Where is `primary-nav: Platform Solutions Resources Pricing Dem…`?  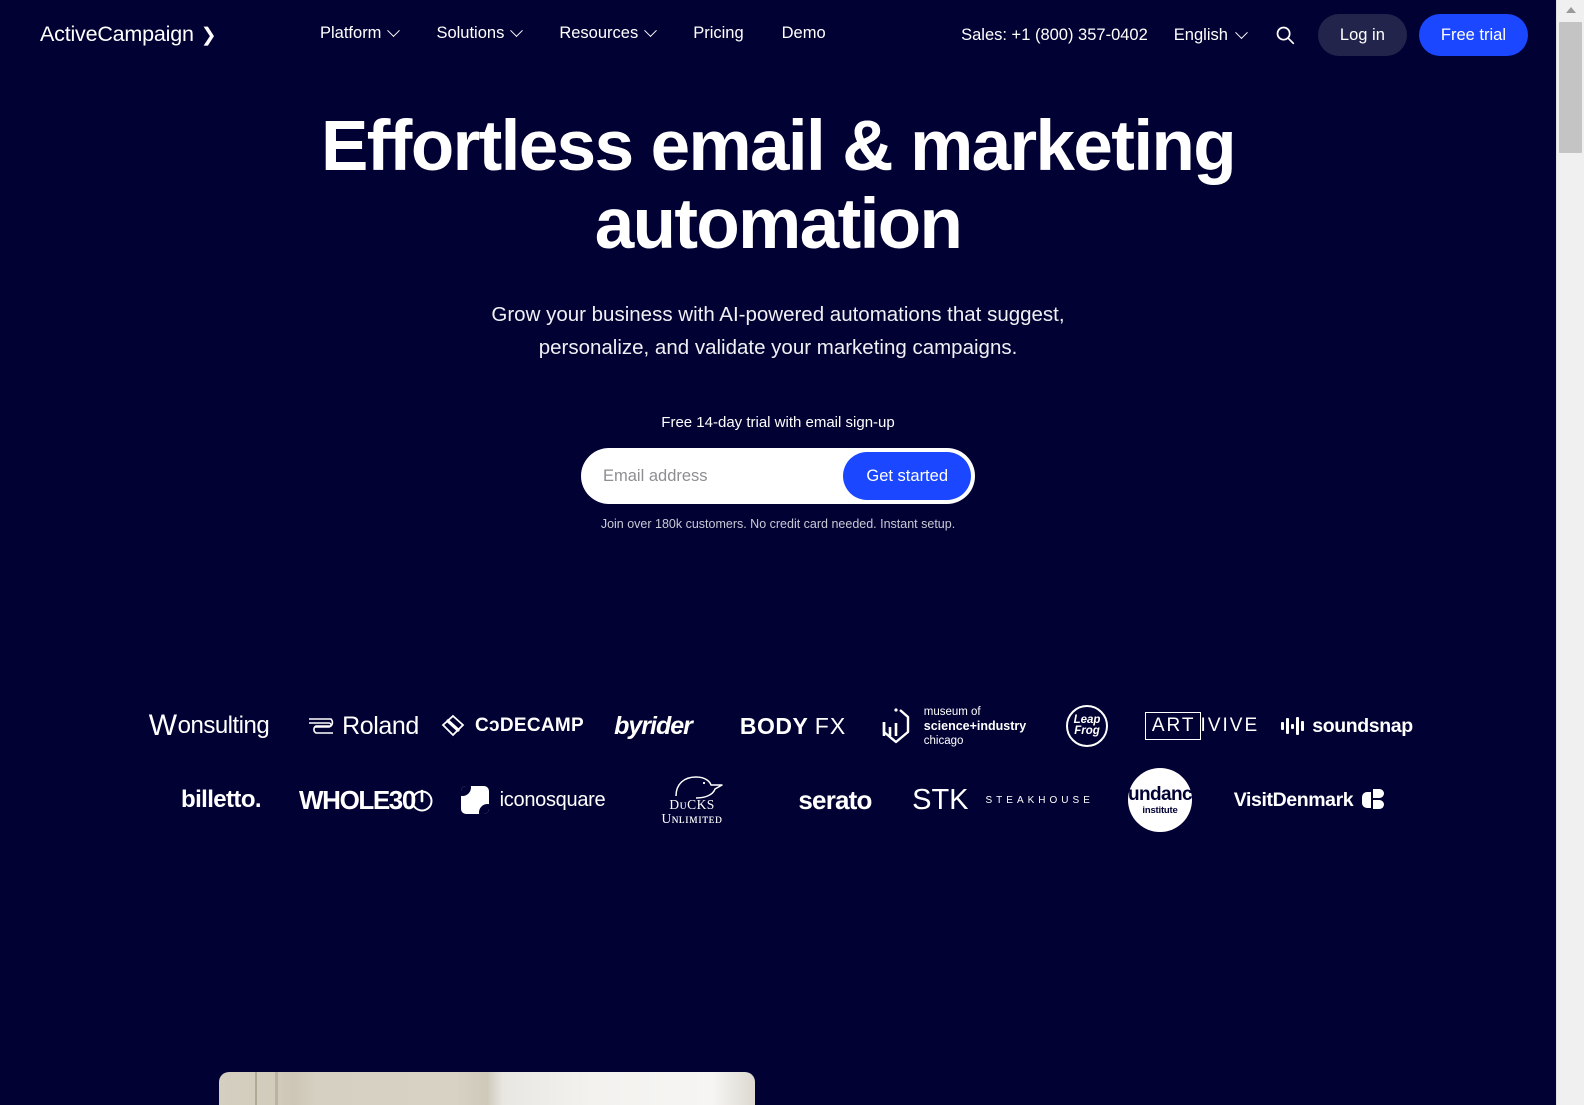 primary-nav: Platform Solutions Resources Pricing Dem… is located at coordinates (573, 33).